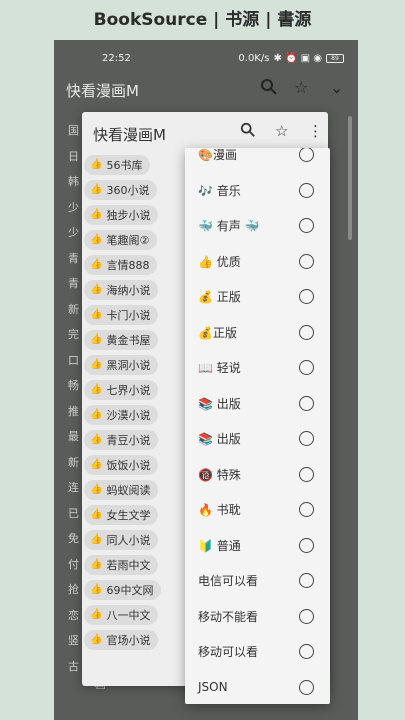 This screenshot has height=720, width=405. What do you see at coordinates (117, 164) in the screenshot?
I see `source-chip: 👍 56书库` at bounding box center [117, 164].